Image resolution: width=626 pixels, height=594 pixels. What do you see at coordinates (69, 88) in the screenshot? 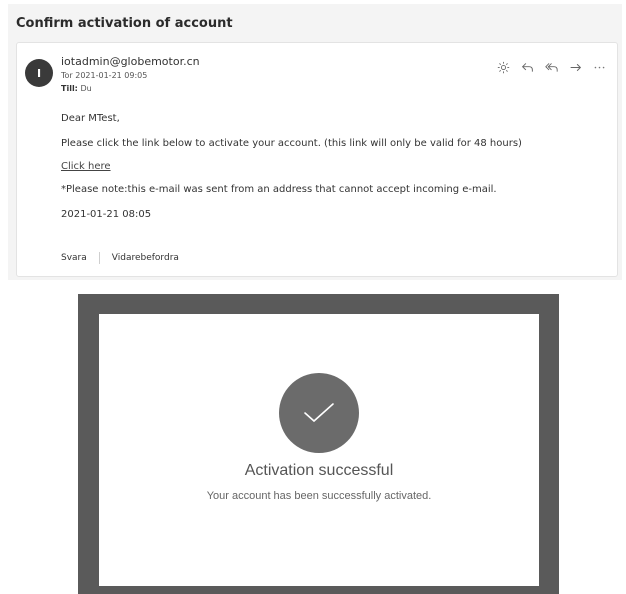
I see `recipient-label: Till:` at bounding box center [69, 88].